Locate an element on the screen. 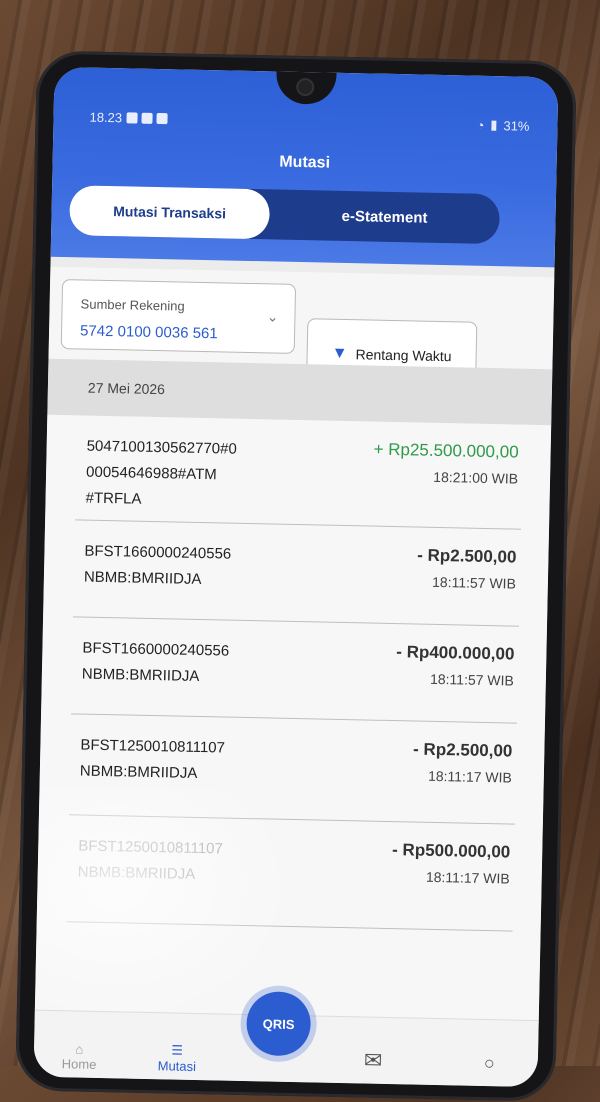  tab-e-statement: e-Statement is located at coordinates (384, 216).